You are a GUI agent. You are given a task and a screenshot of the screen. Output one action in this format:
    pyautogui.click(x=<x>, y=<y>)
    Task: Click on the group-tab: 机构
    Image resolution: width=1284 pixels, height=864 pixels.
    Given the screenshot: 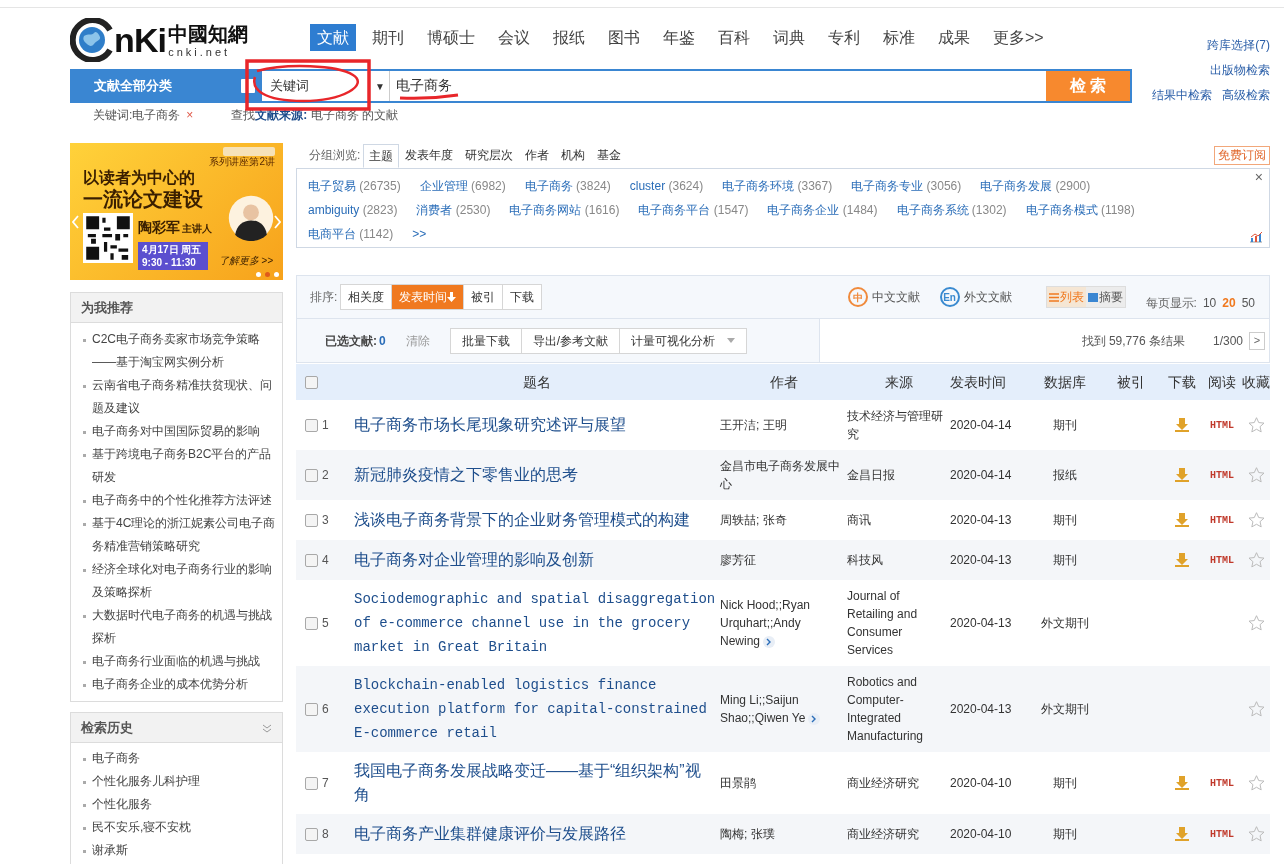 What is the action you would take?
    pyautogui.click(x=573, y=155)
    